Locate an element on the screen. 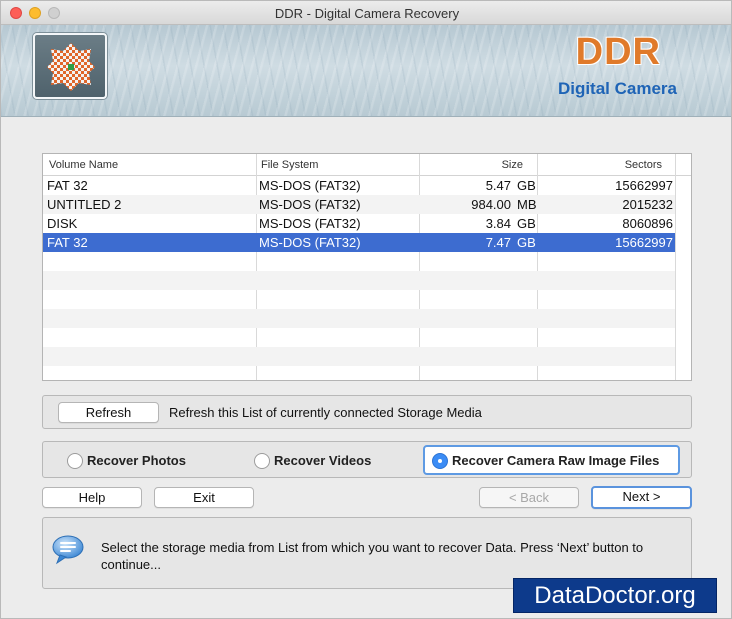 This screenshot has width=732, height=619. cell-sectors: 2015232 is located at coordinates (647, 204).